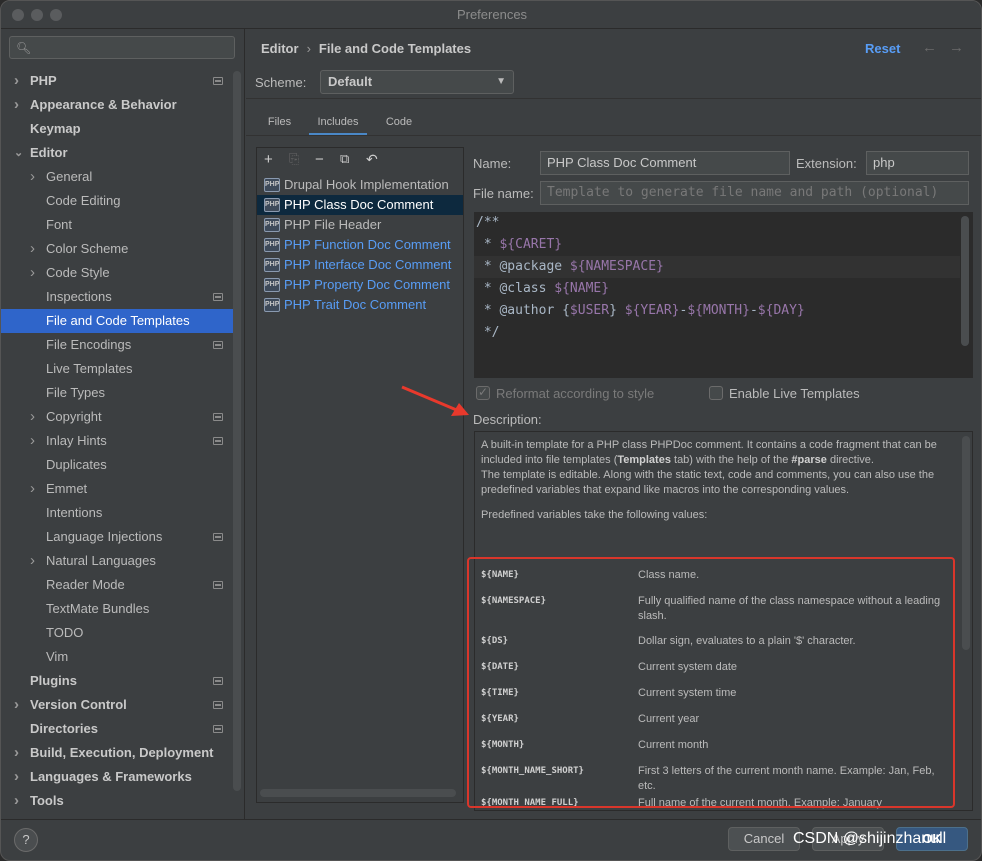 The height and width of the screenshot is (861, 982). What do you see at coordinates (89, 344) in the screenshot?
I see `sidebar-item-label: File Encodings` at bounding box center [89, 344].